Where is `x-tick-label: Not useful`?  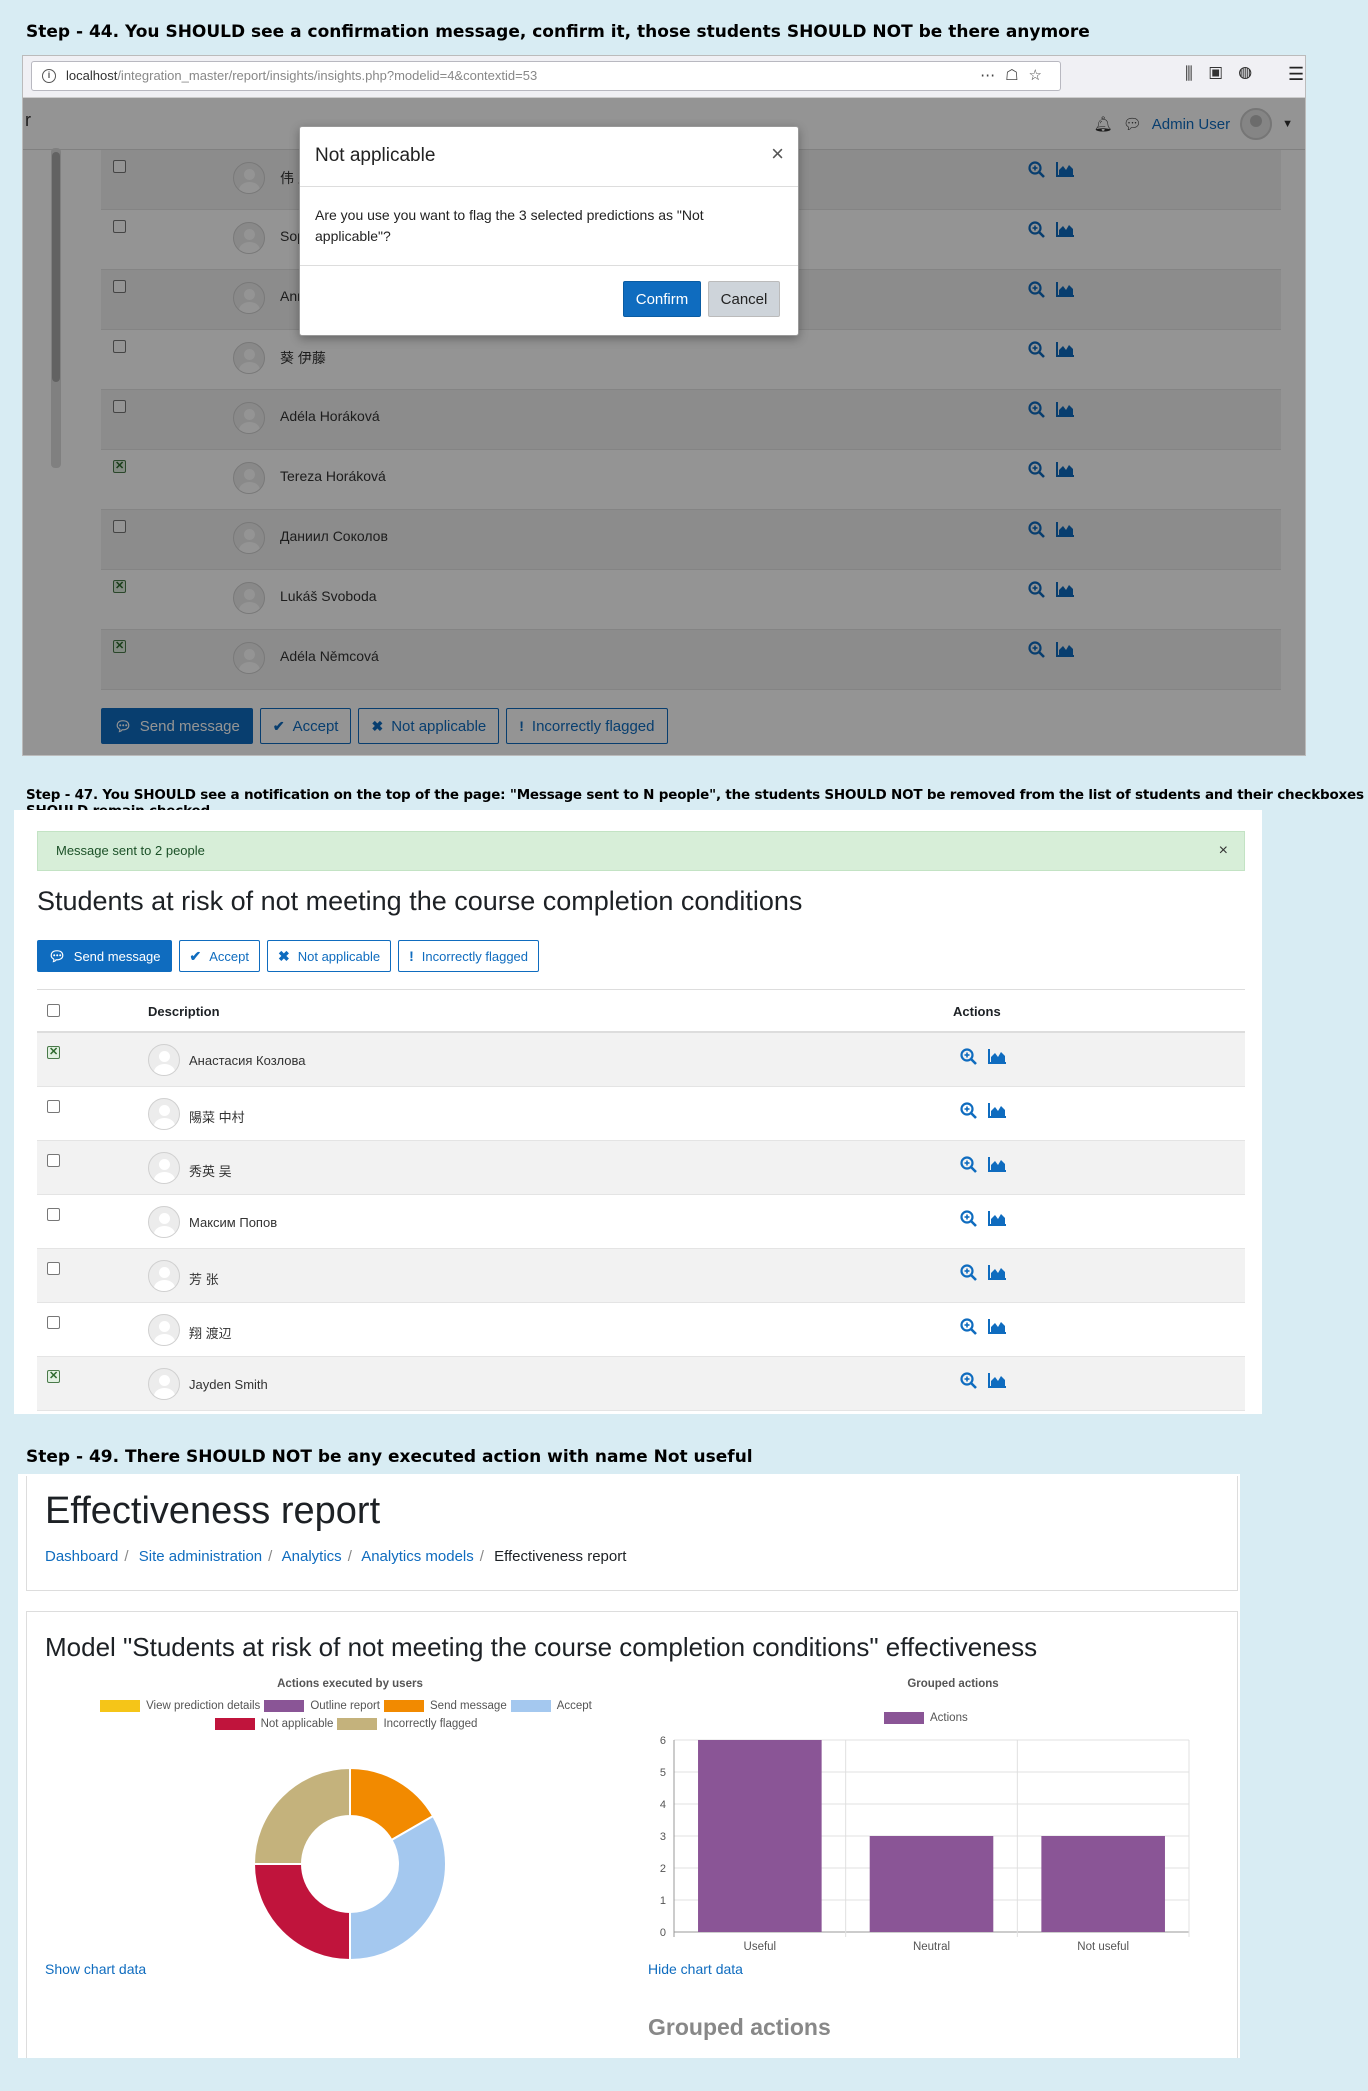 x-tick-label: Not useful is located at coordinates (1103, 1947).